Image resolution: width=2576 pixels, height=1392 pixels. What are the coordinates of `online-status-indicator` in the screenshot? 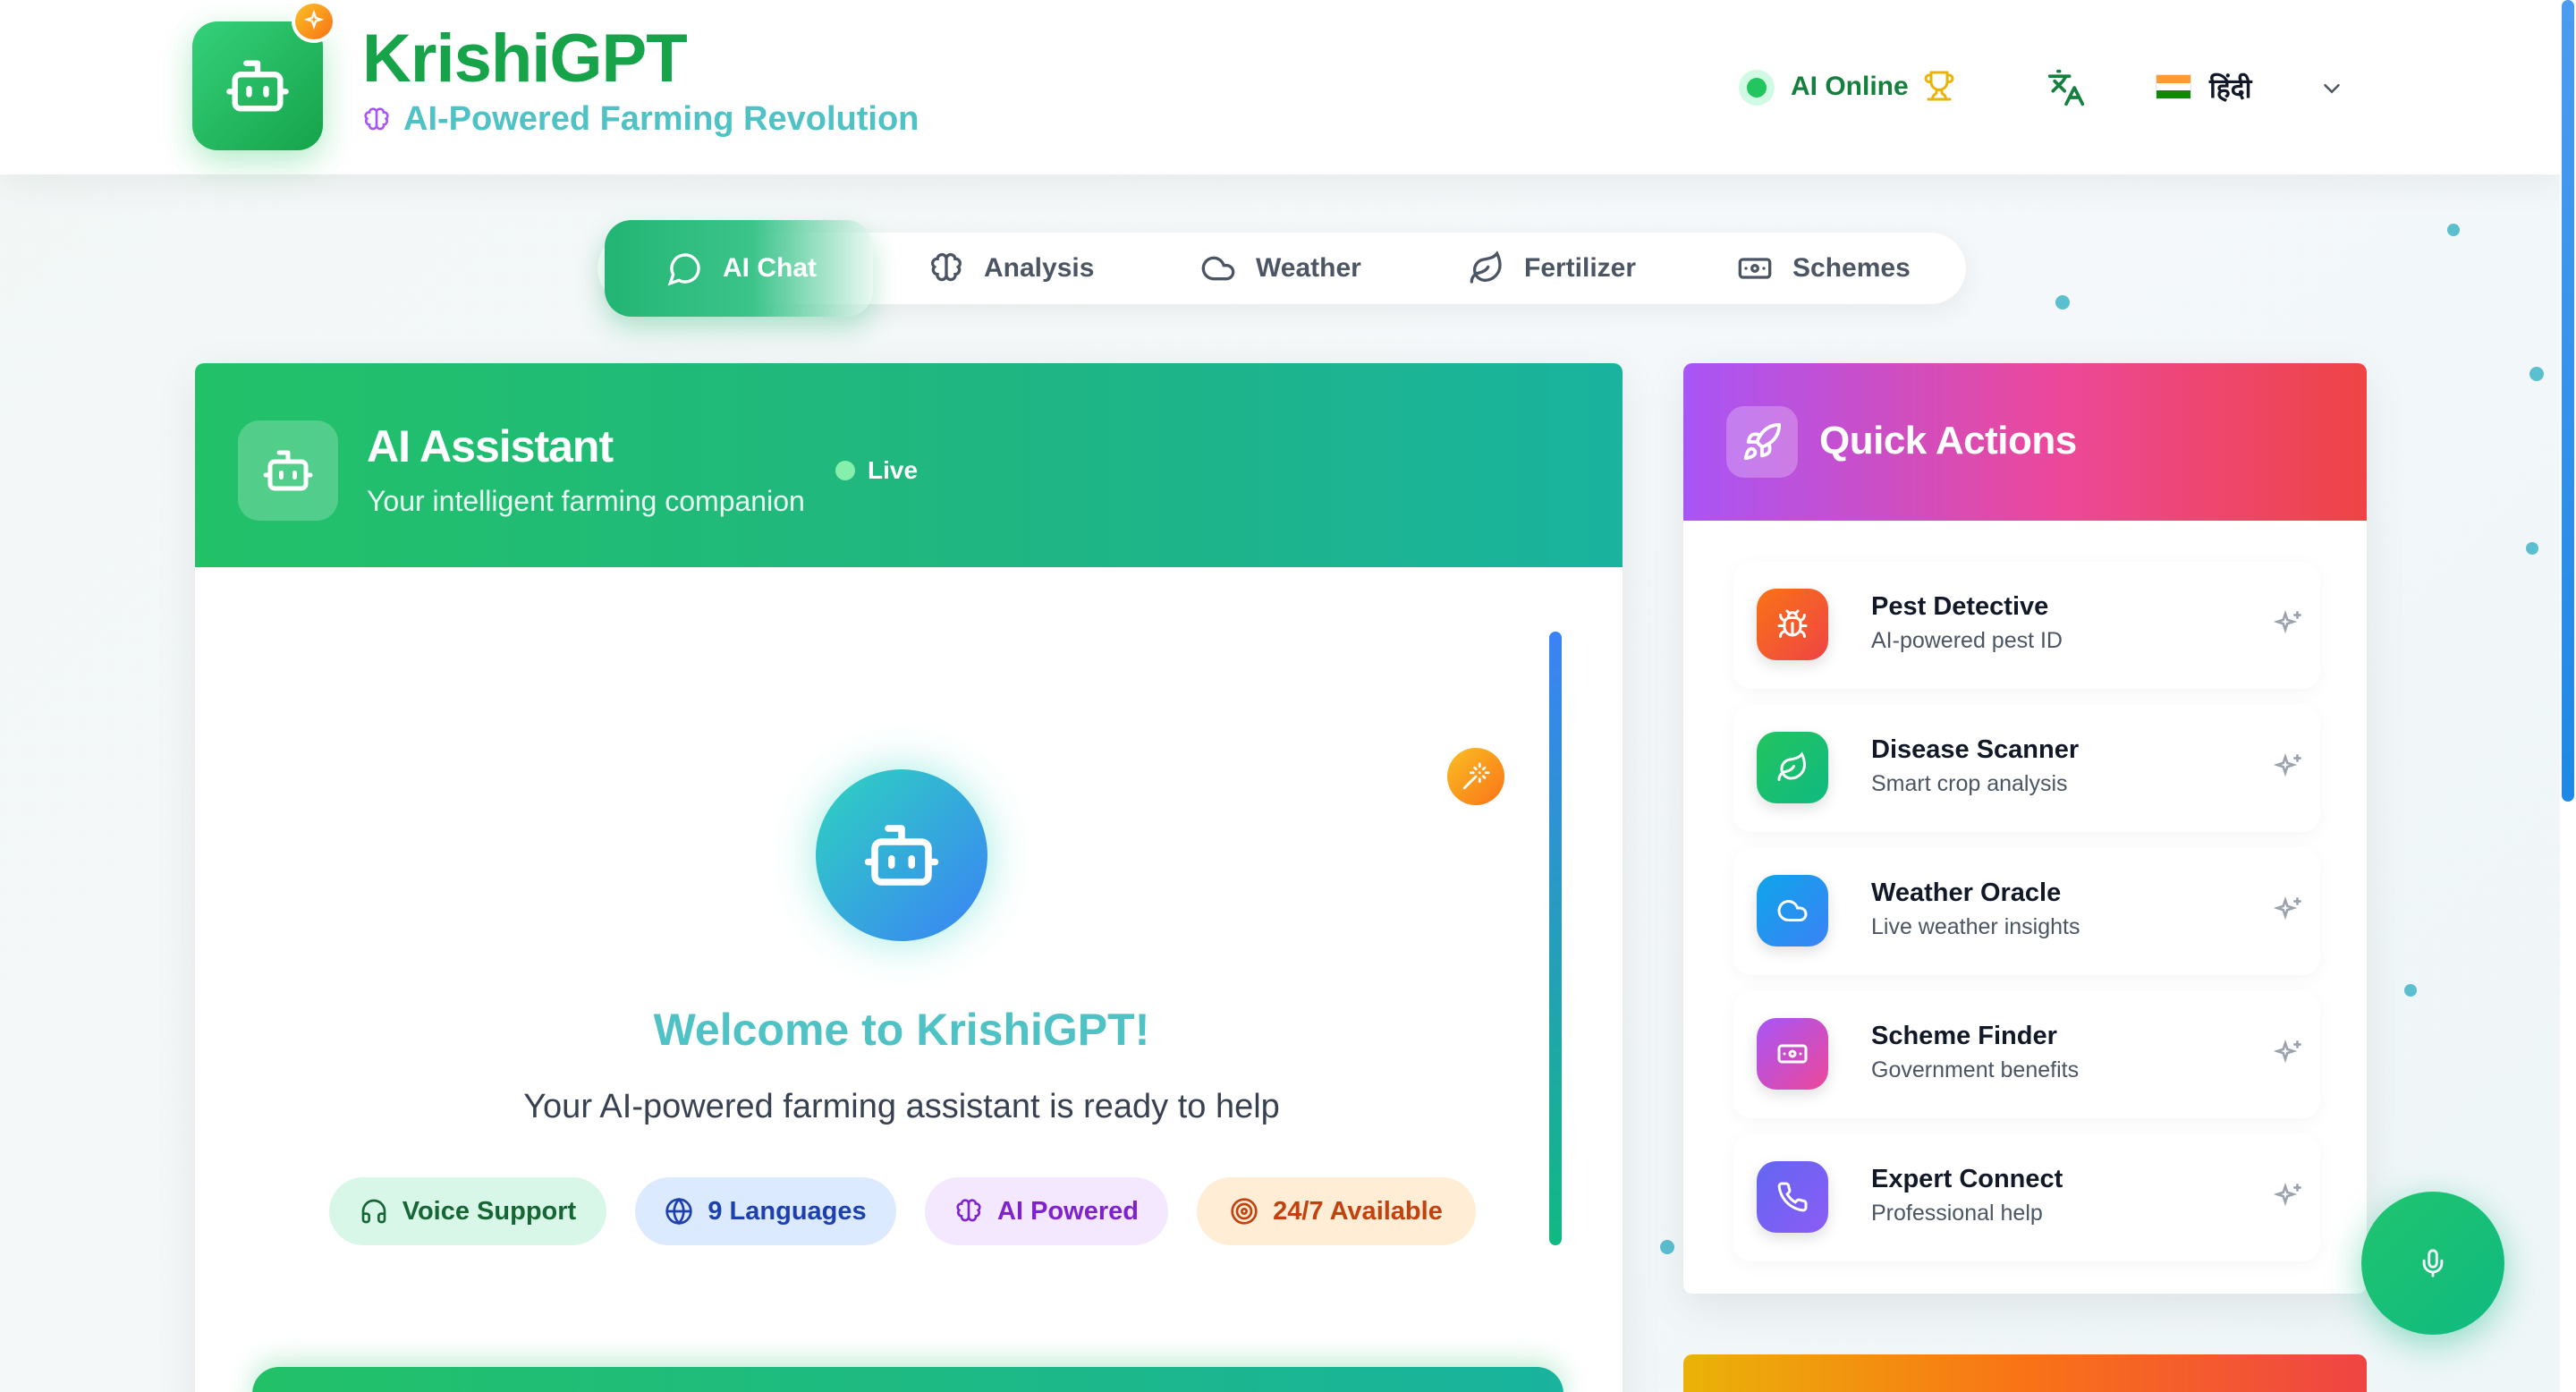 It's located at (1757, 88).